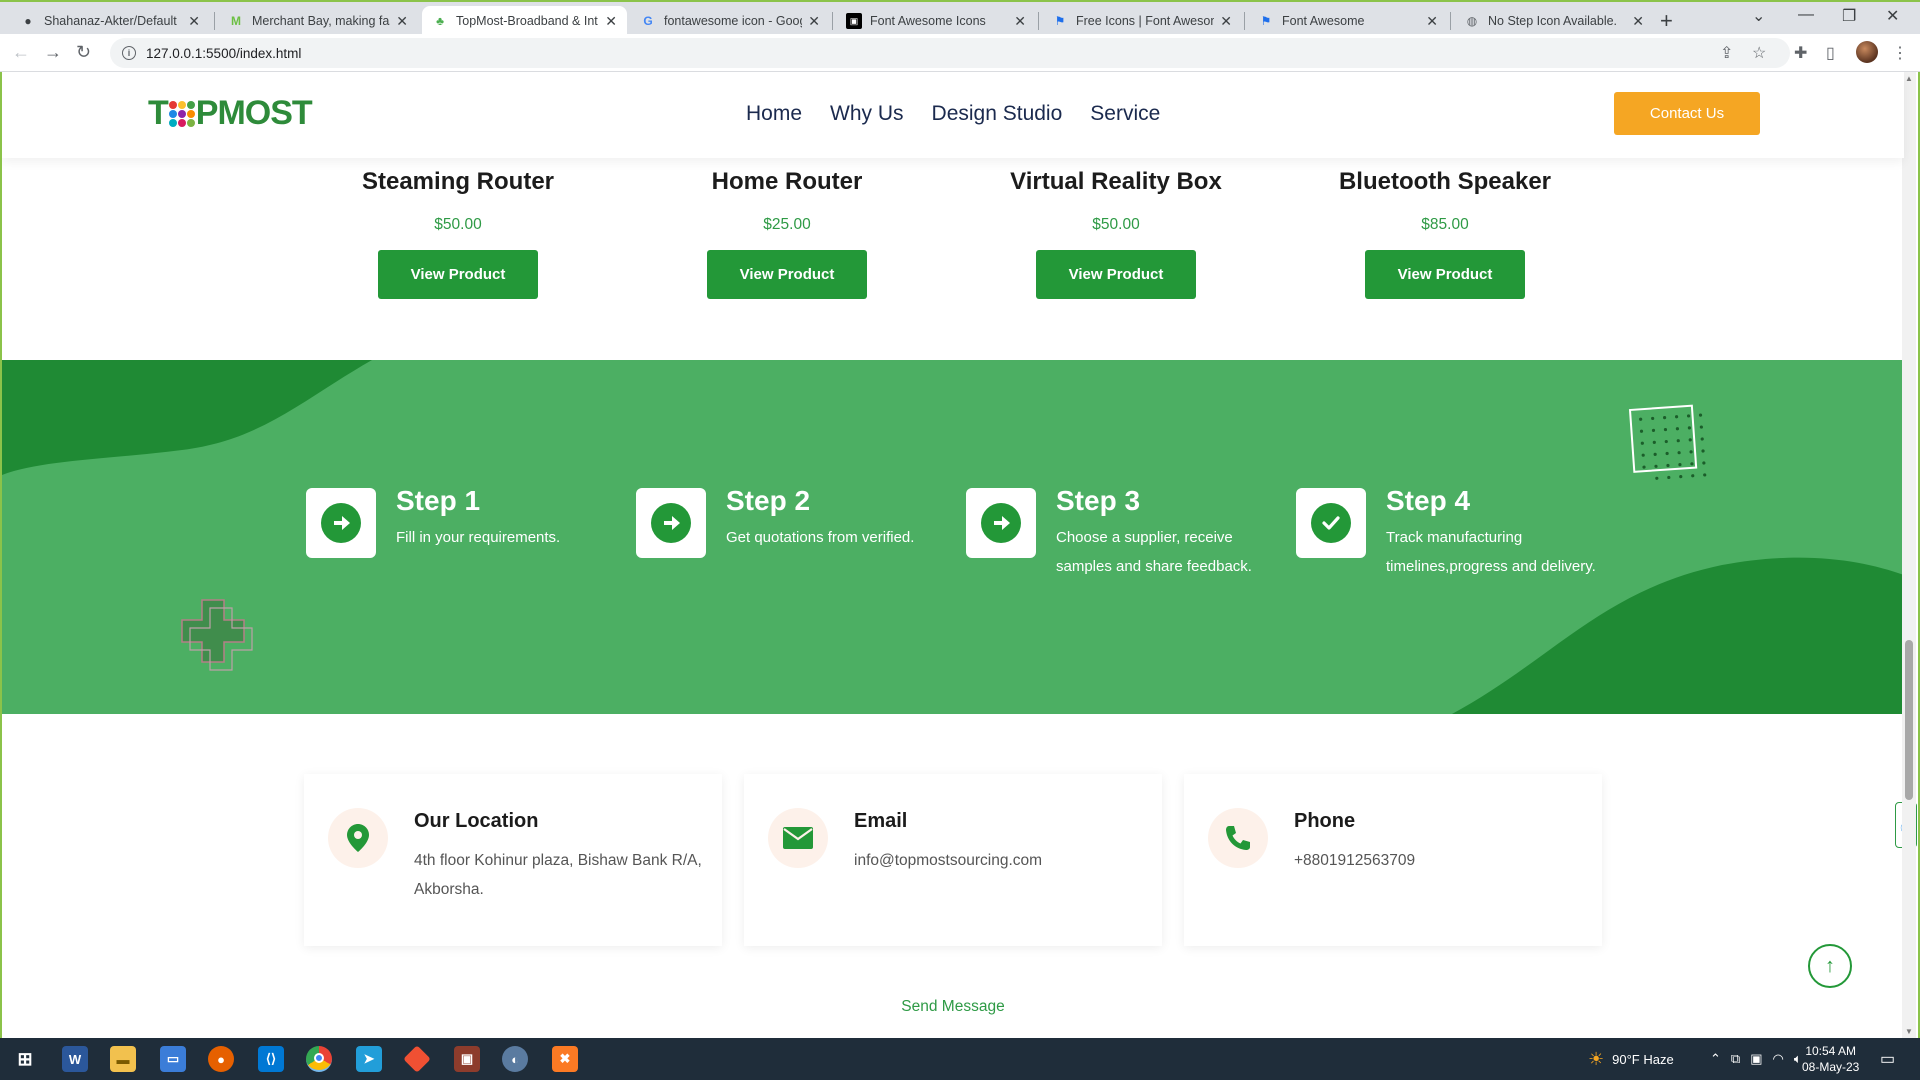 The image size is (1920, 1080). Describe the element at coordinates (1631, 1059) in the screenshot. I see `weather-widget: ☀ 90°F Haze` at that location.